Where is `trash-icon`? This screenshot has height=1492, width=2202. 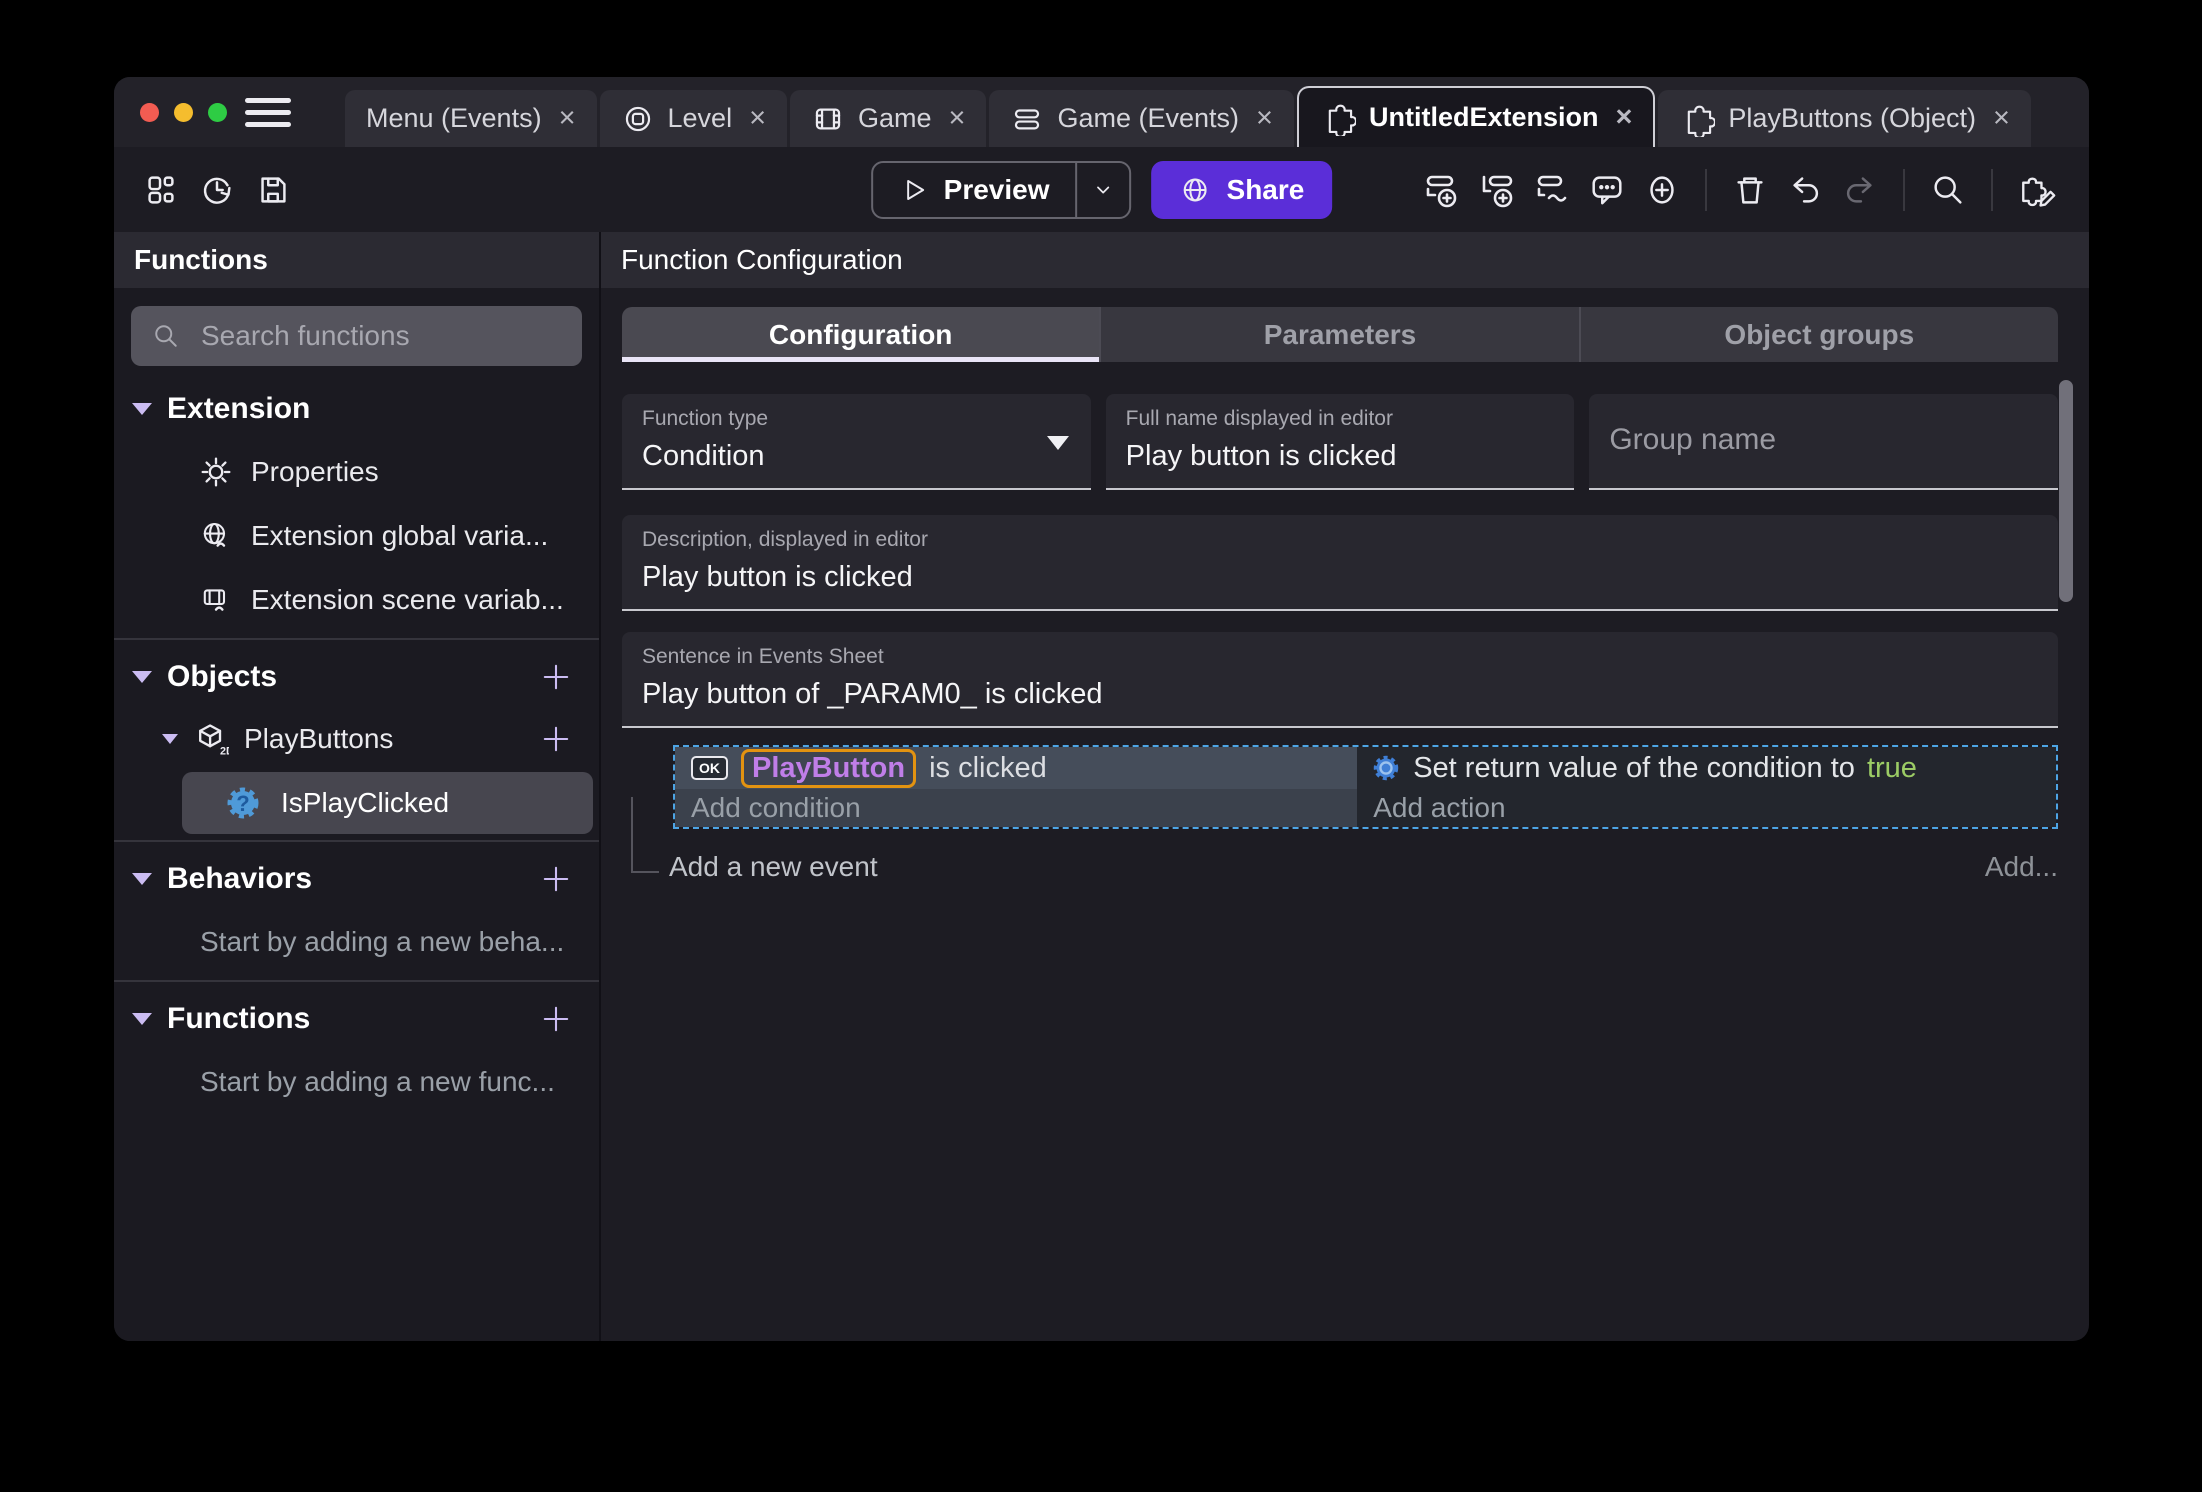
trash-icon is located at coordinates (1750, 190).